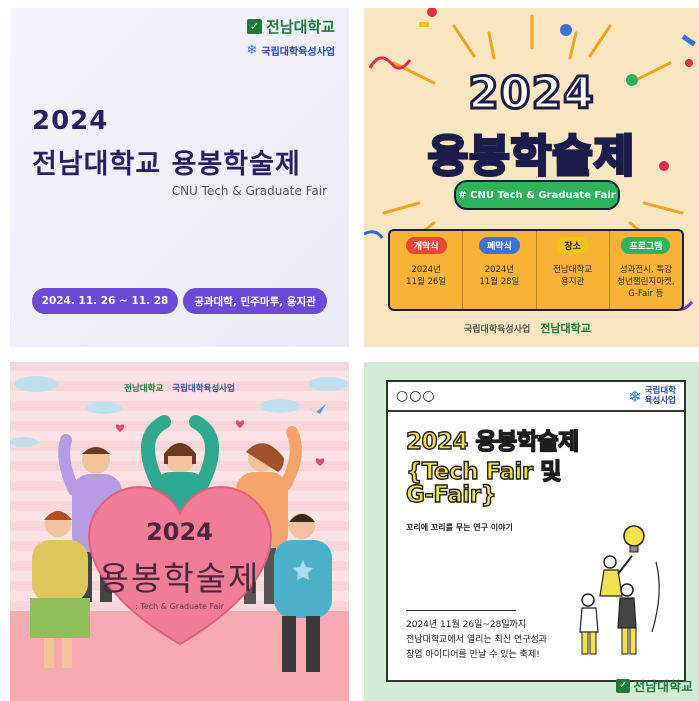 This screenshot has height=701, width=699. What do you see at coordinates (166, 164) in the screenshot?
I see `poster-title: 전남대학교 용봉학술제` at bounding box center [166, 164].